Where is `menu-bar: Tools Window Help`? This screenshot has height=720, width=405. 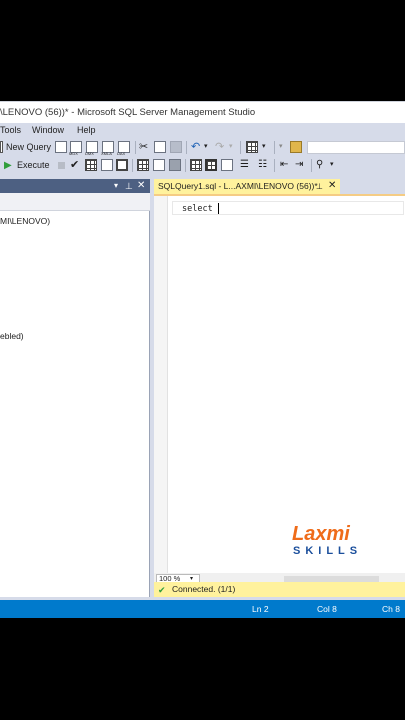
menu-bar: Tools Window Help is located at coordinates (202, 131).